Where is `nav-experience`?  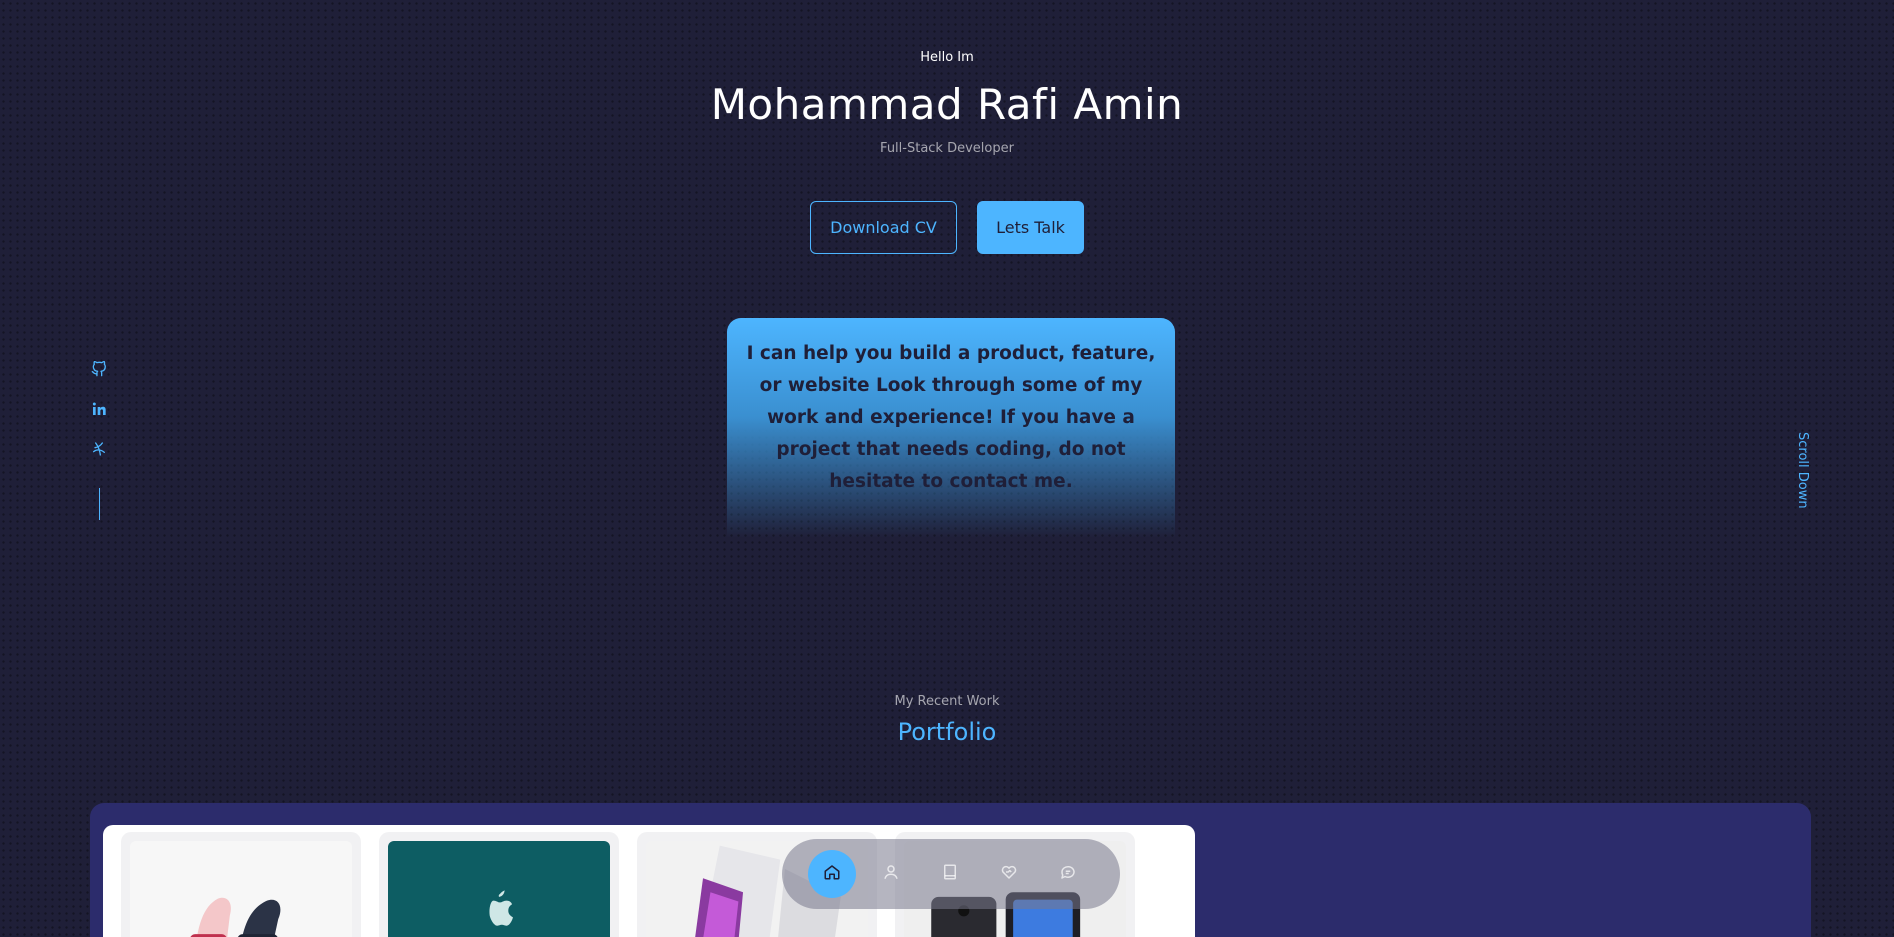
nav-experience is located at coordinates (950, 874).